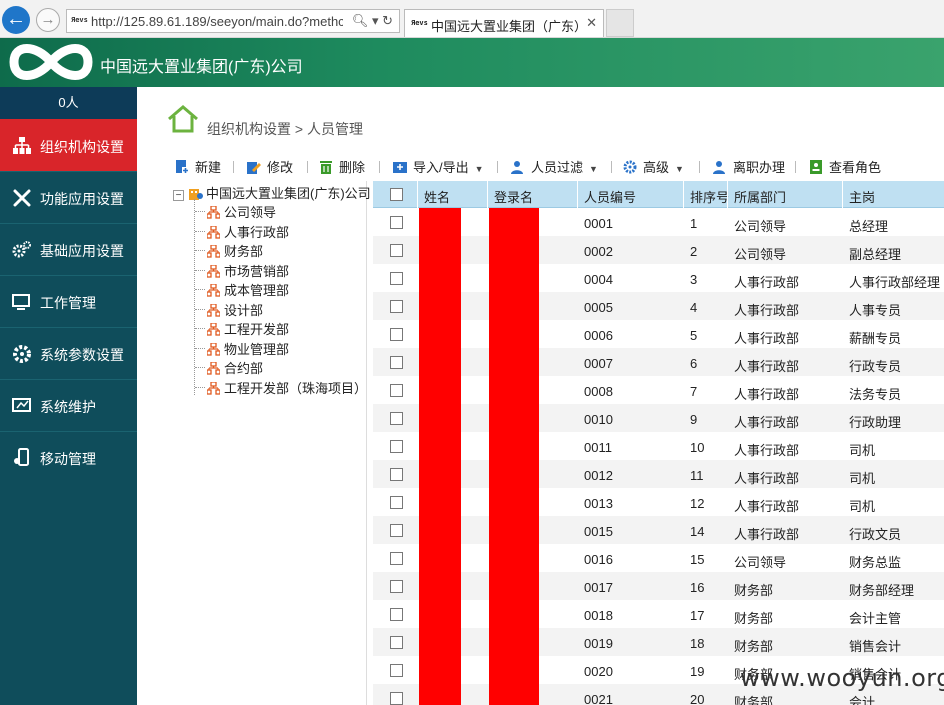  What do you see at coordinates (82, 147) in the screenshot?
I see `sidebar-item-label: 组织机构设置` at bounding box center [82, 147].